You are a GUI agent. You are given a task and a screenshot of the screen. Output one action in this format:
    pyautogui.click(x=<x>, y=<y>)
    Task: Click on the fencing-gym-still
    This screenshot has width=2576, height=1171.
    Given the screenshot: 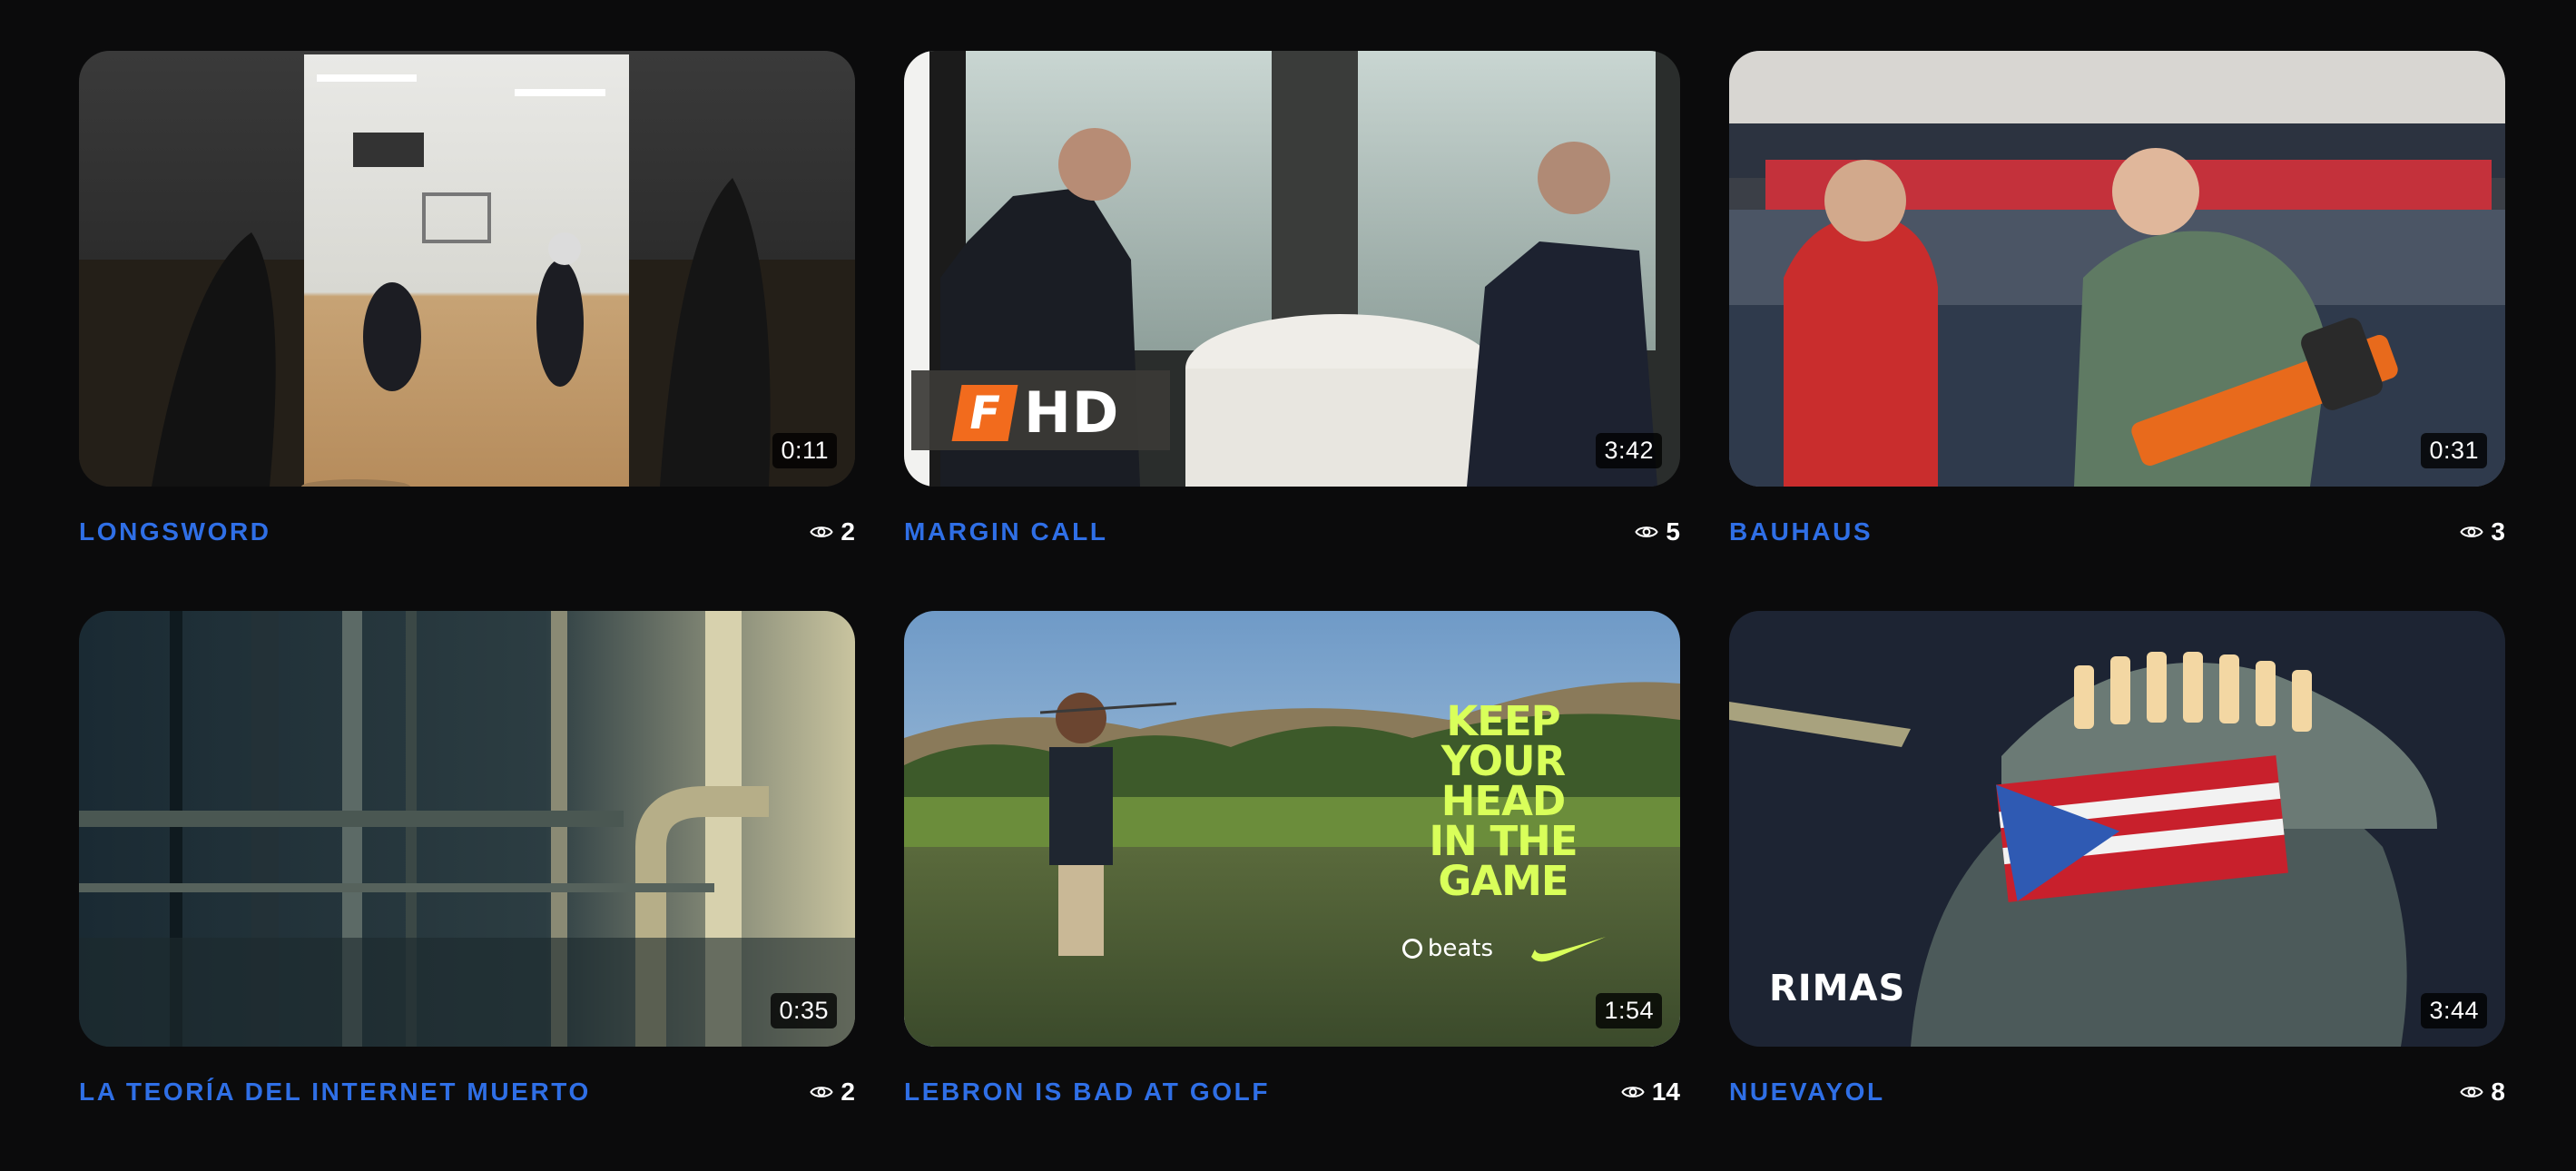 What is the action you would take?
    pyautogui.click(x=467, y=269)
    